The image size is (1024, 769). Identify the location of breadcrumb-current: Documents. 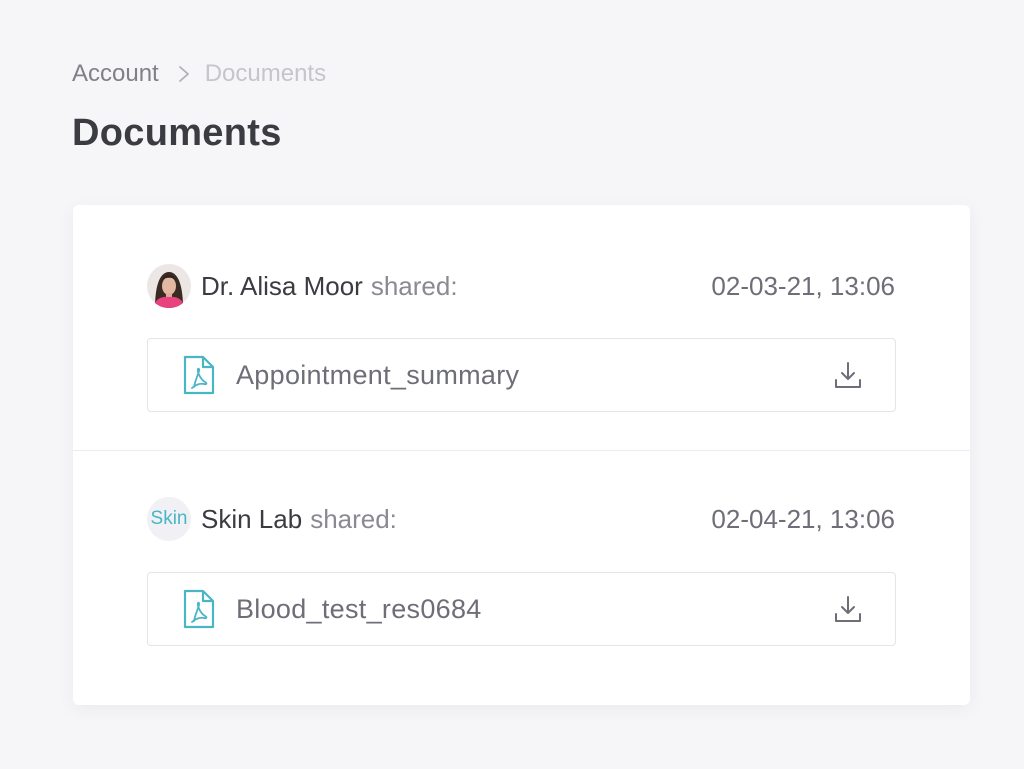
(265, 73).